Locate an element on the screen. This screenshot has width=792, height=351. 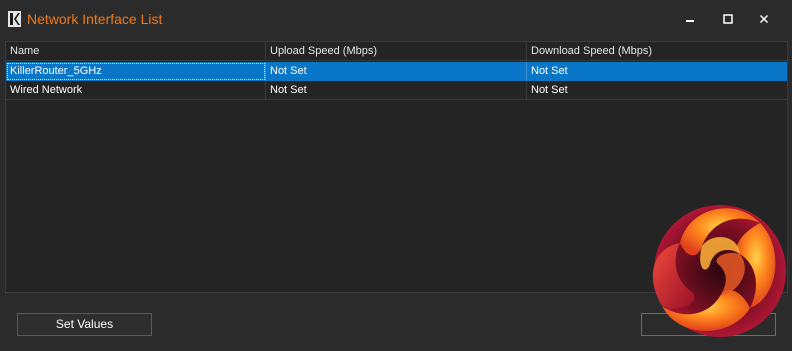
maximize-button is located at coordinates (728, 19).